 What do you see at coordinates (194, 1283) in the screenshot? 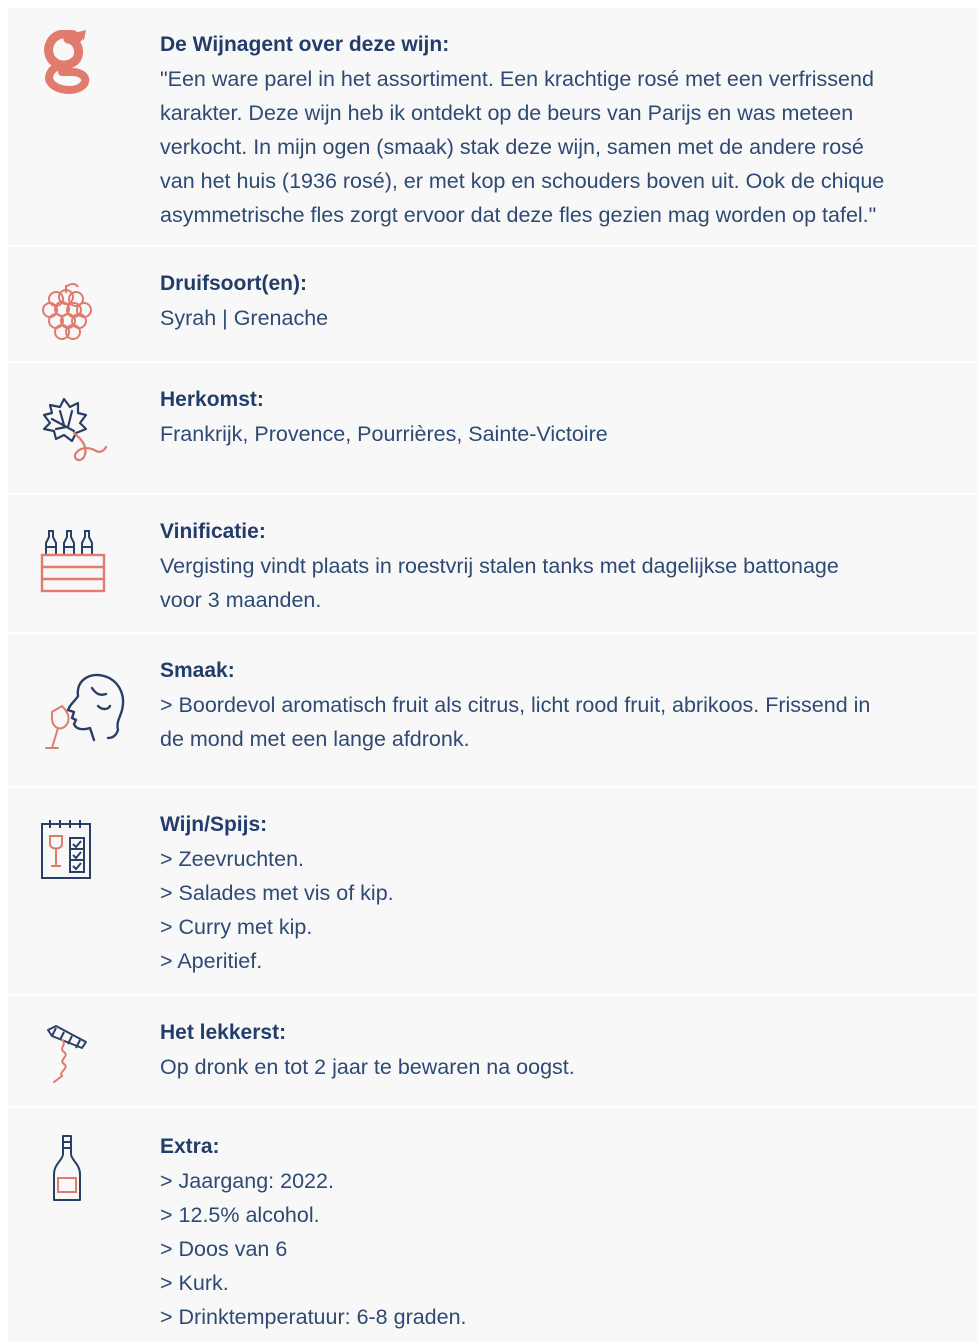
I see `body-line: > Kurk.` at bounding box center [194, 1283].